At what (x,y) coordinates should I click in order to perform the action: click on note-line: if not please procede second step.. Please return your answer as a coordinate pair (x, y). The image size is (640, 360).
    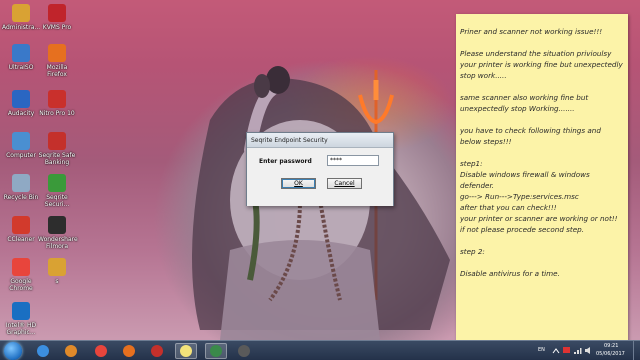
    Looking at the image, I should click on (522, 229).